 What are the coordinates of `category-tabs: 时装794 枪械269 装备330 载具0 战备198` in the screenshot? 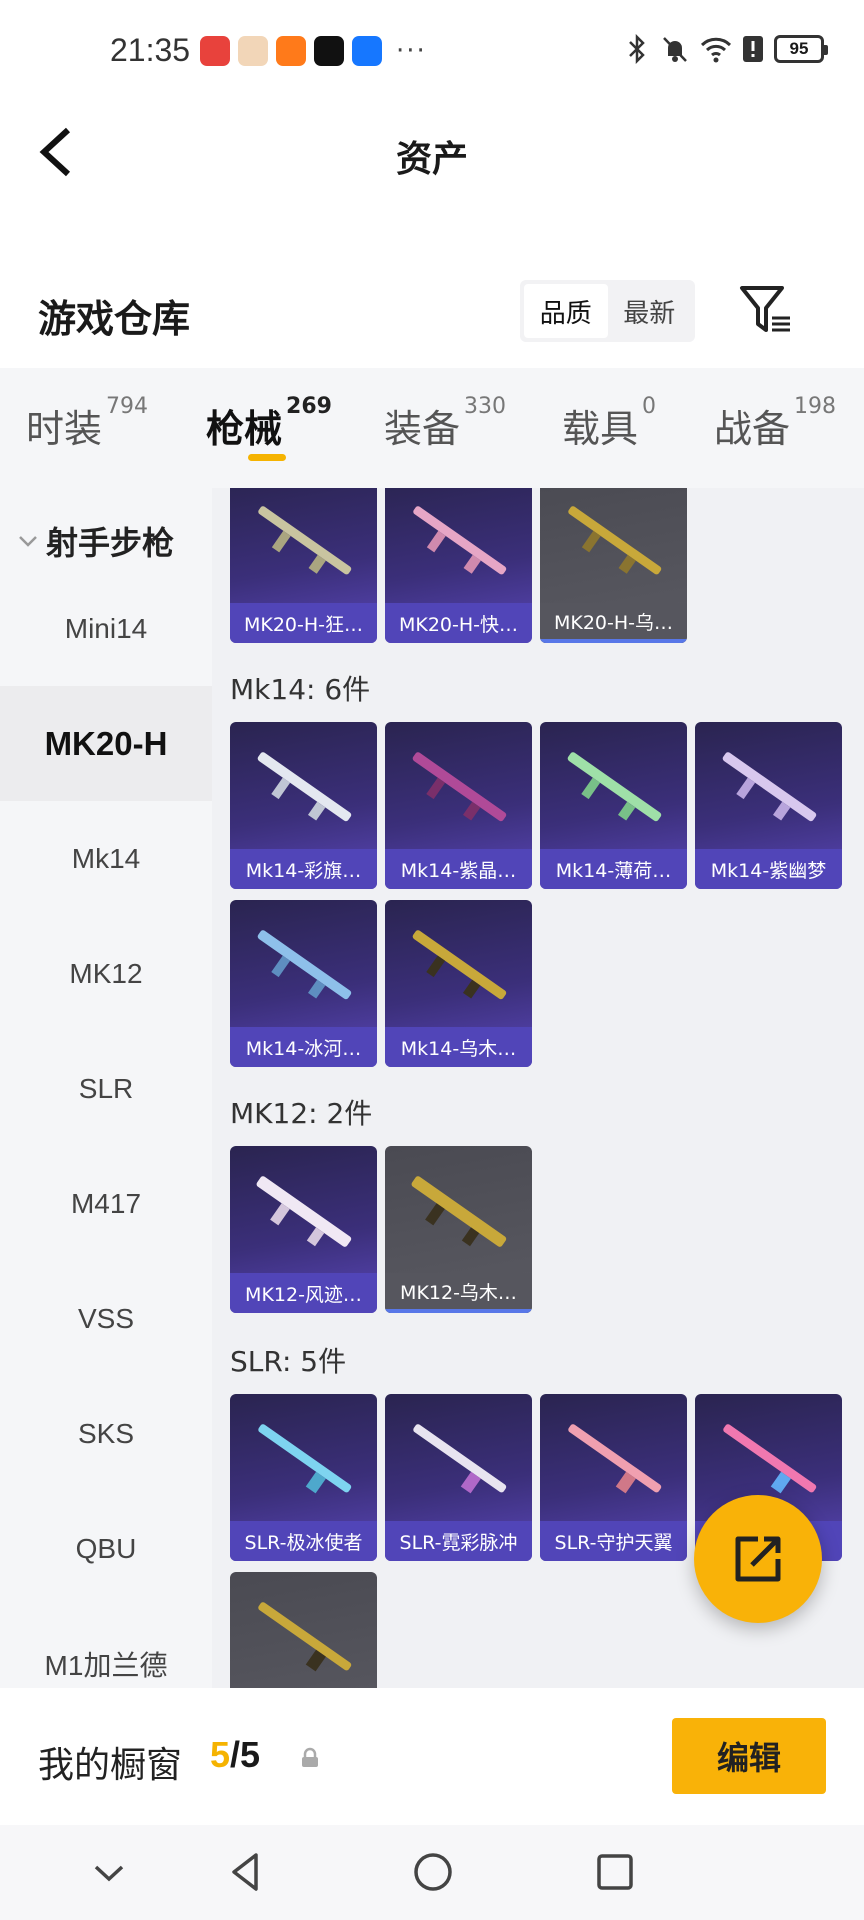 It's located at (432, 428).